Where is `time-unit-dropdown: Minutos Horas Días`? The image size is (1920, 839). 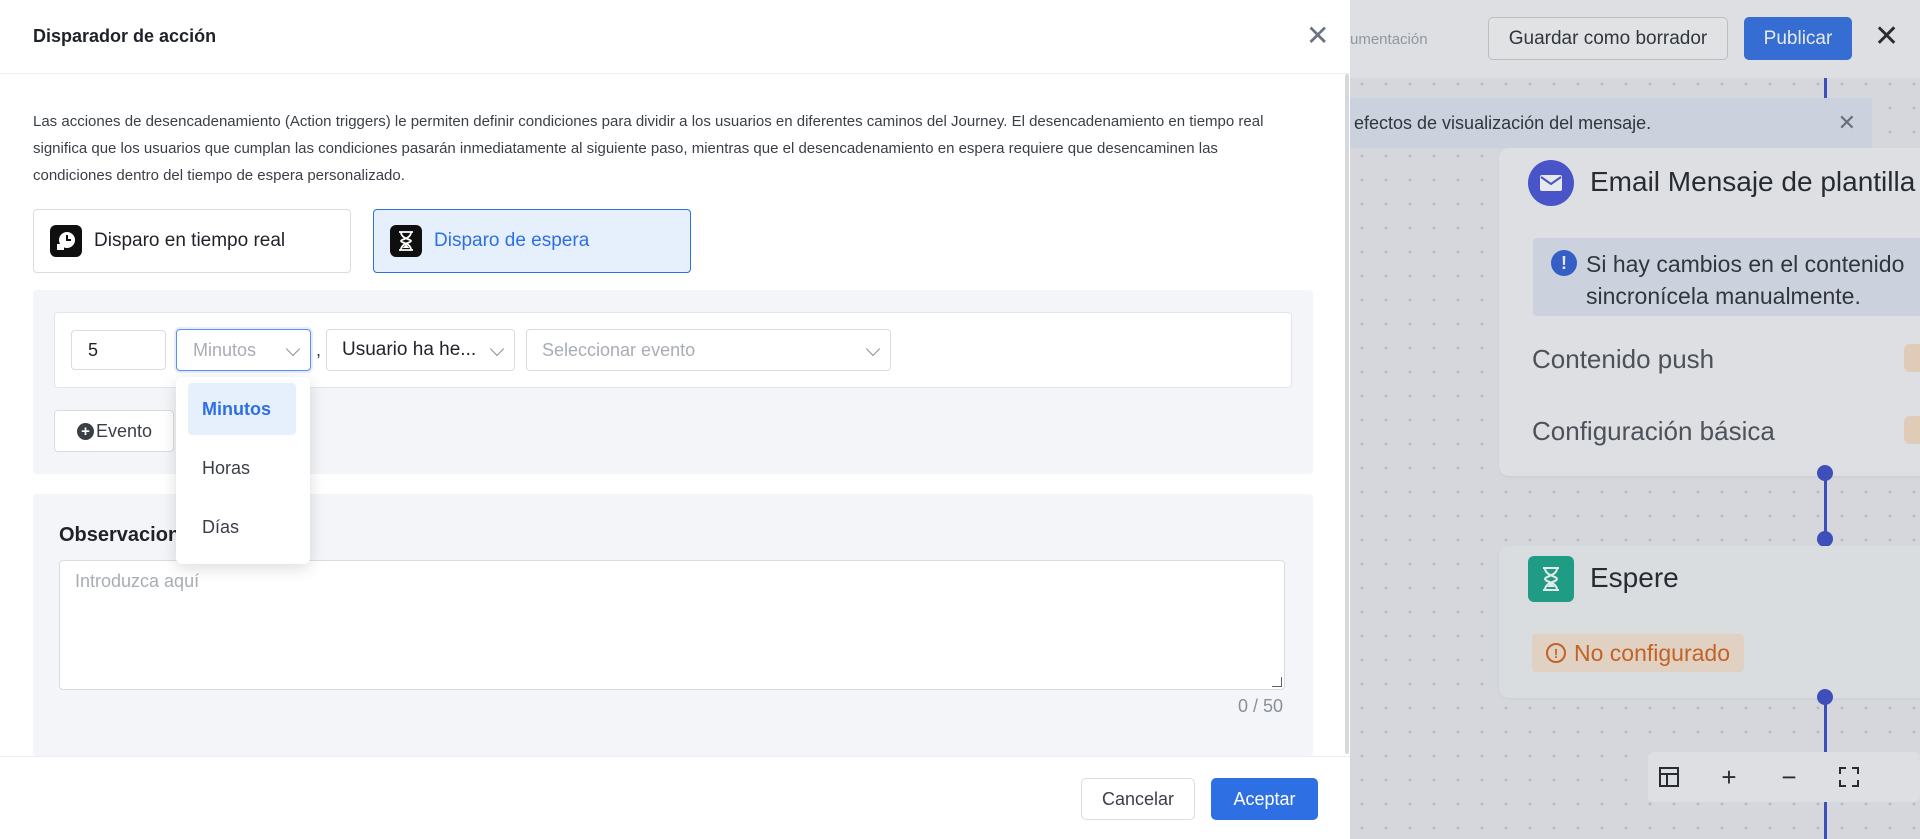
time-unit-dropdown: Minutos Horas Días is located at coordinates (243, 470).